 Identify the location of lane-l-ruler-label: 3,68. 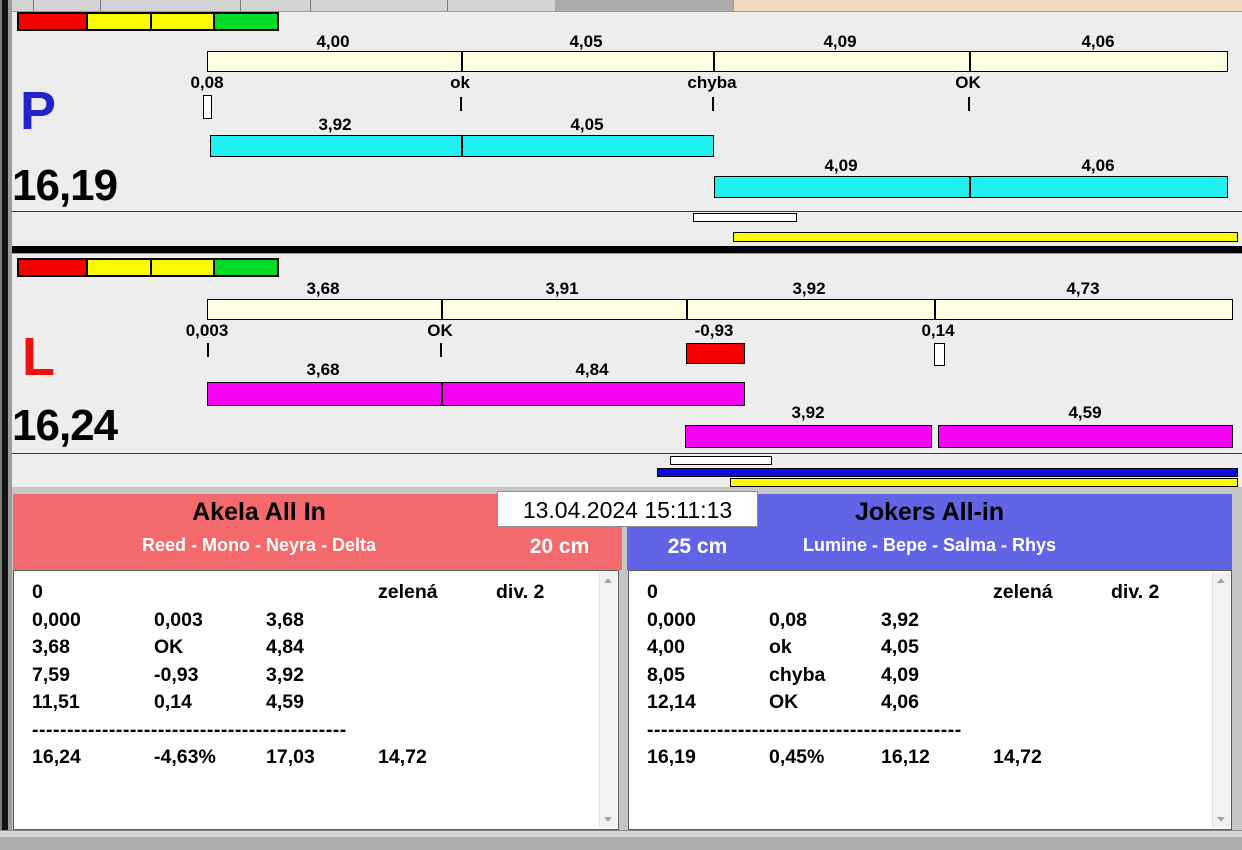
(323, 288).